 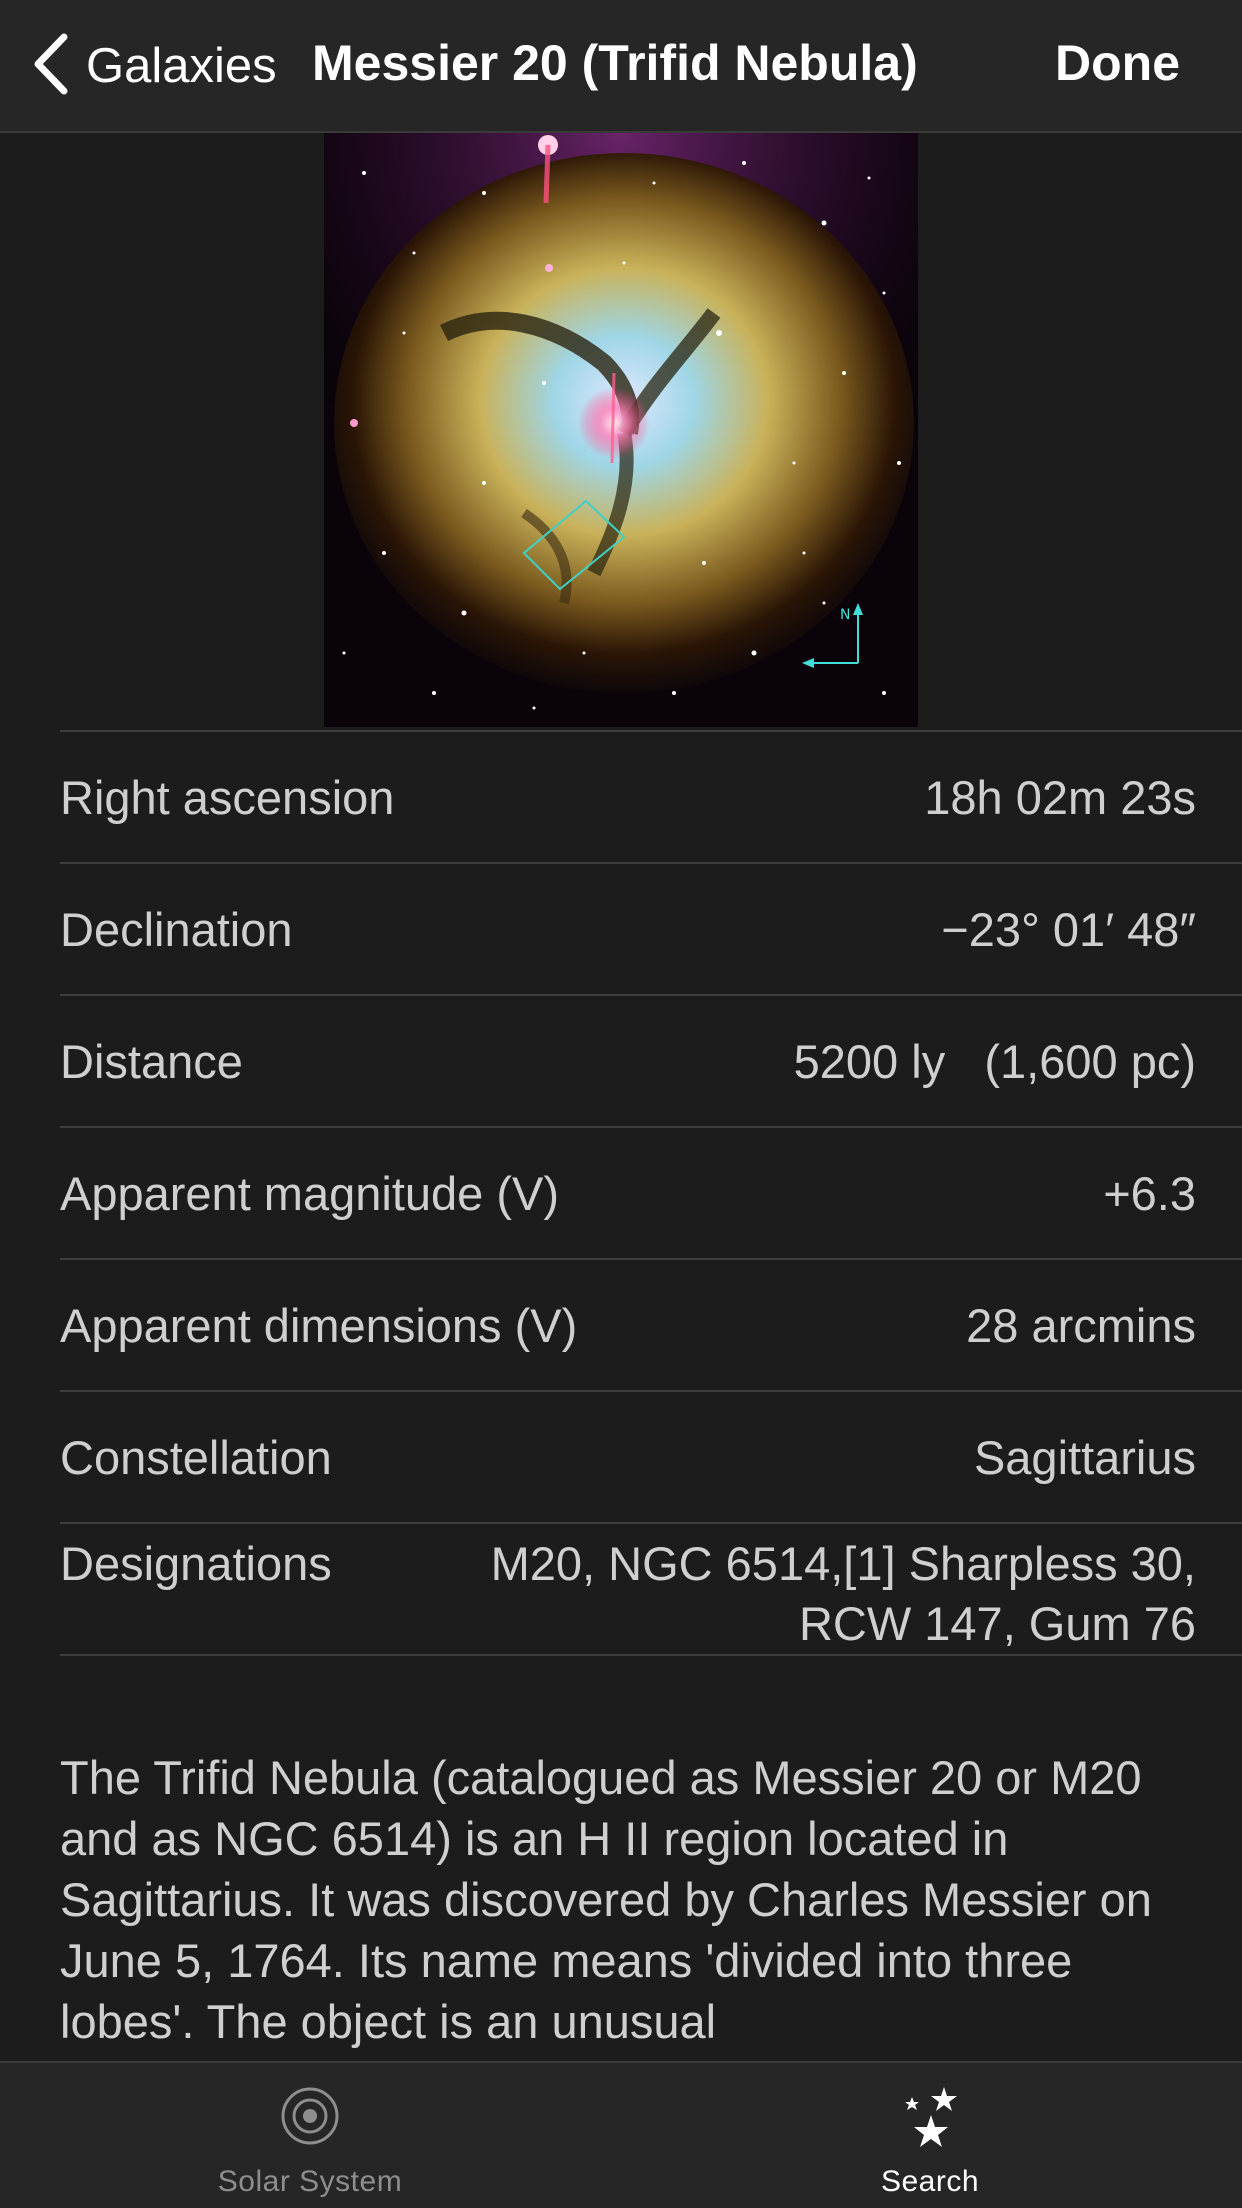 I want to click on row-constellation: Constellation Sagittarius, so click(x=651, y=1456).